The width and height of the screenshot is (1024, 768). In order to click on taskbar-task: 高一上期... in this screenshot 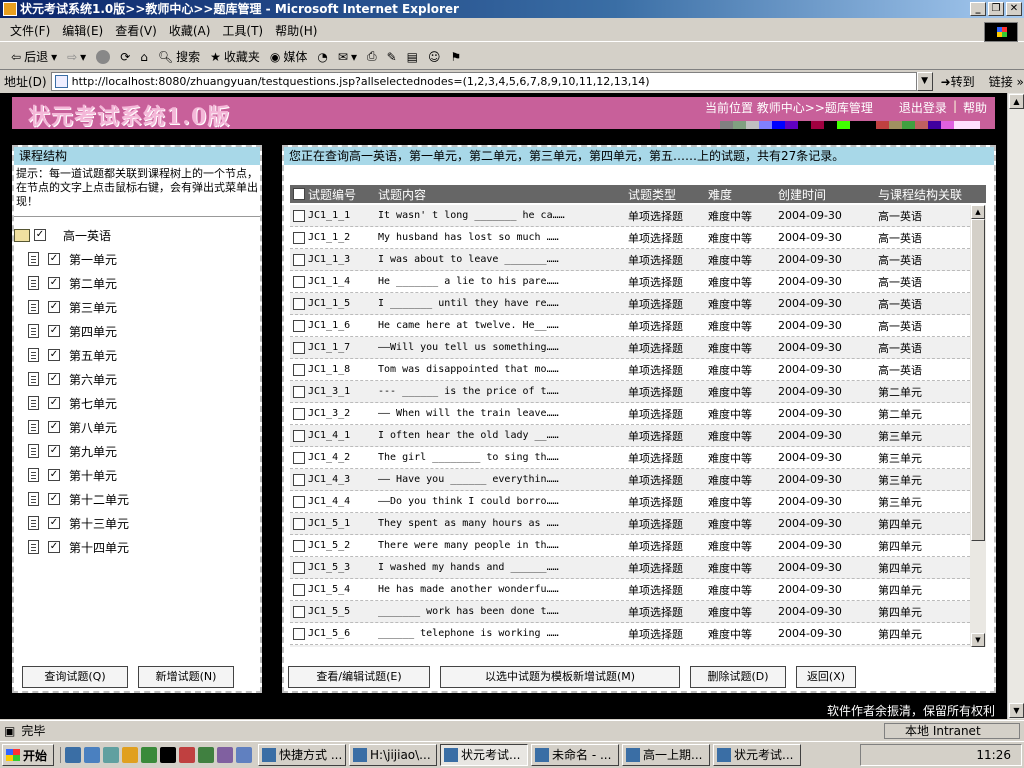, I will do `click(666, 755)`.